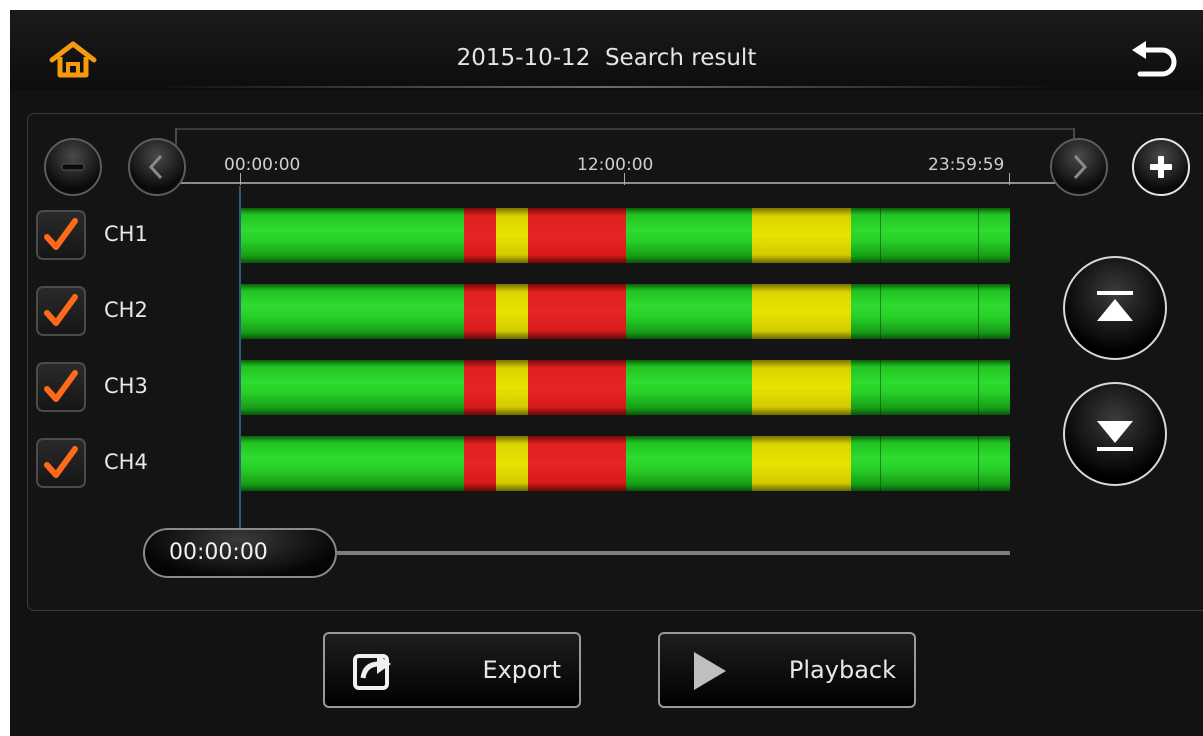 The height and width of the screenshot is (736, 1203). Describe the element at coordinates (126, 386) in the screenshot. I see `channel-label-ch3: CH3` at that location.